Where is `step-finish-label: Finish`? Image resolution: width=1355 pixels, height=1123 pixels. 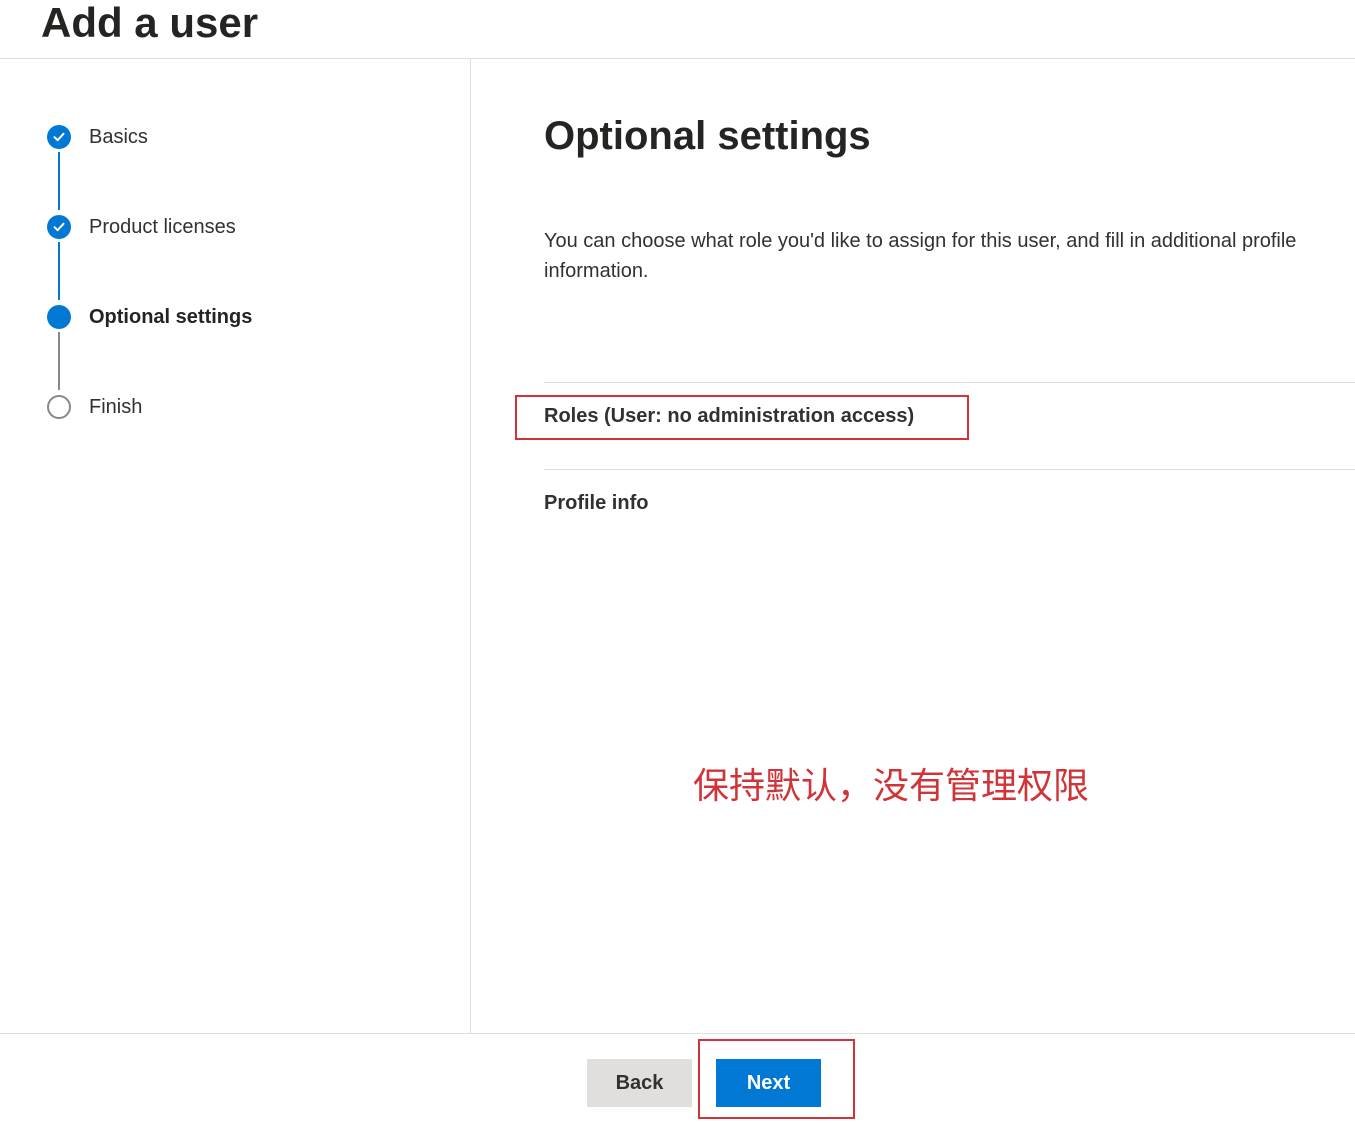 step-finish-label: Finish is located at coordinates (116, 407).